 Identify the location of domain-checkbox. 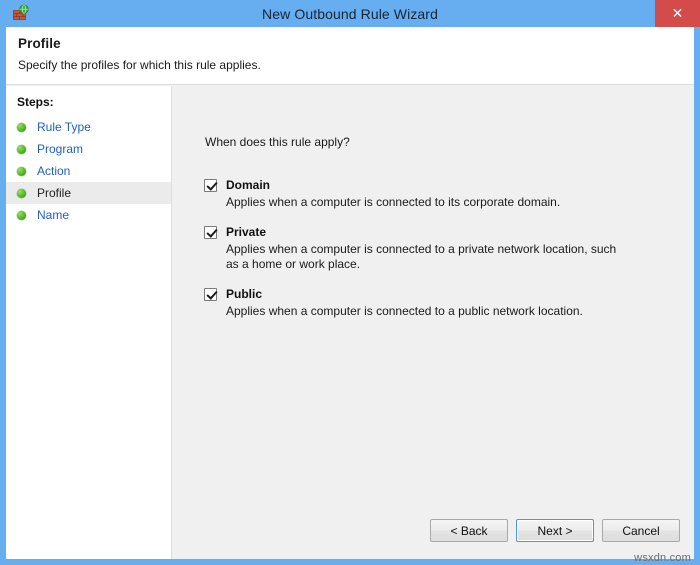
(210, 185).